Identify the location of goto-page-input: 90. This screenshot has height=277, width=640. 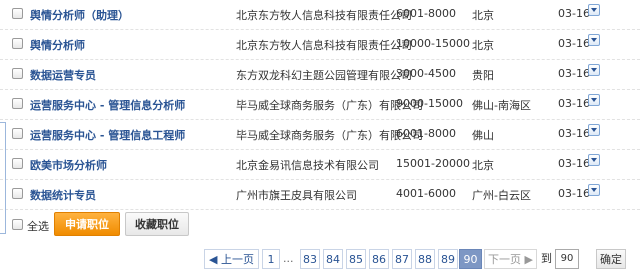
(567, 259).